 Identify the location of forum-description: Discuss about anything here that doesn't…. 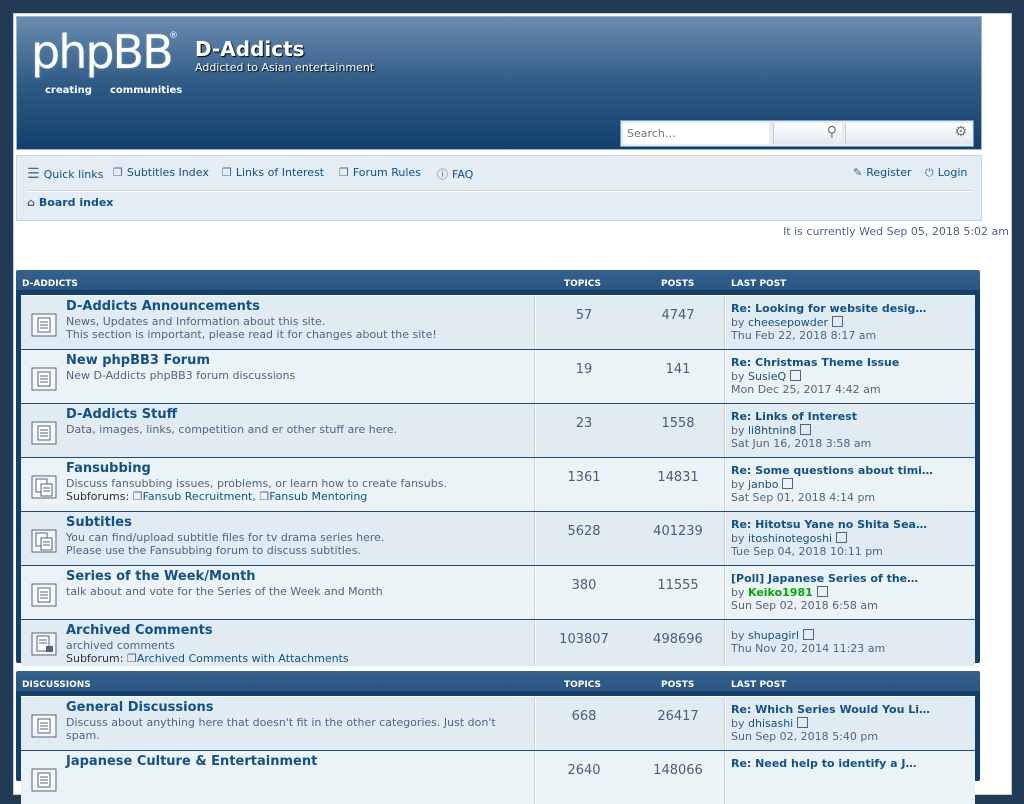
(296, 729).